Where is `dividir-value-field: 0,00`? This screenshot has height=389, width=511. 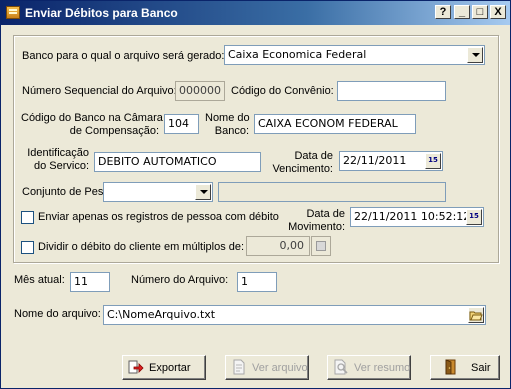
dividir-value-field: 0,00 is located at coordinates (278, 246).